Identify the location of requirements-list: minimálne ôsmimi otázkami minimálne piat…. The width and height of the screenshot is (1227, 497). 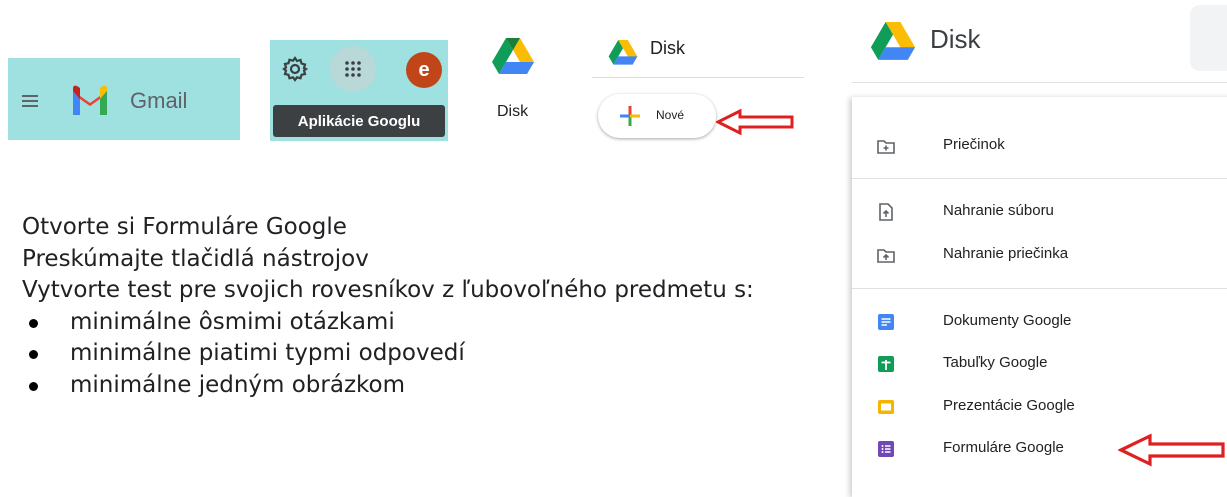
(432, 354).